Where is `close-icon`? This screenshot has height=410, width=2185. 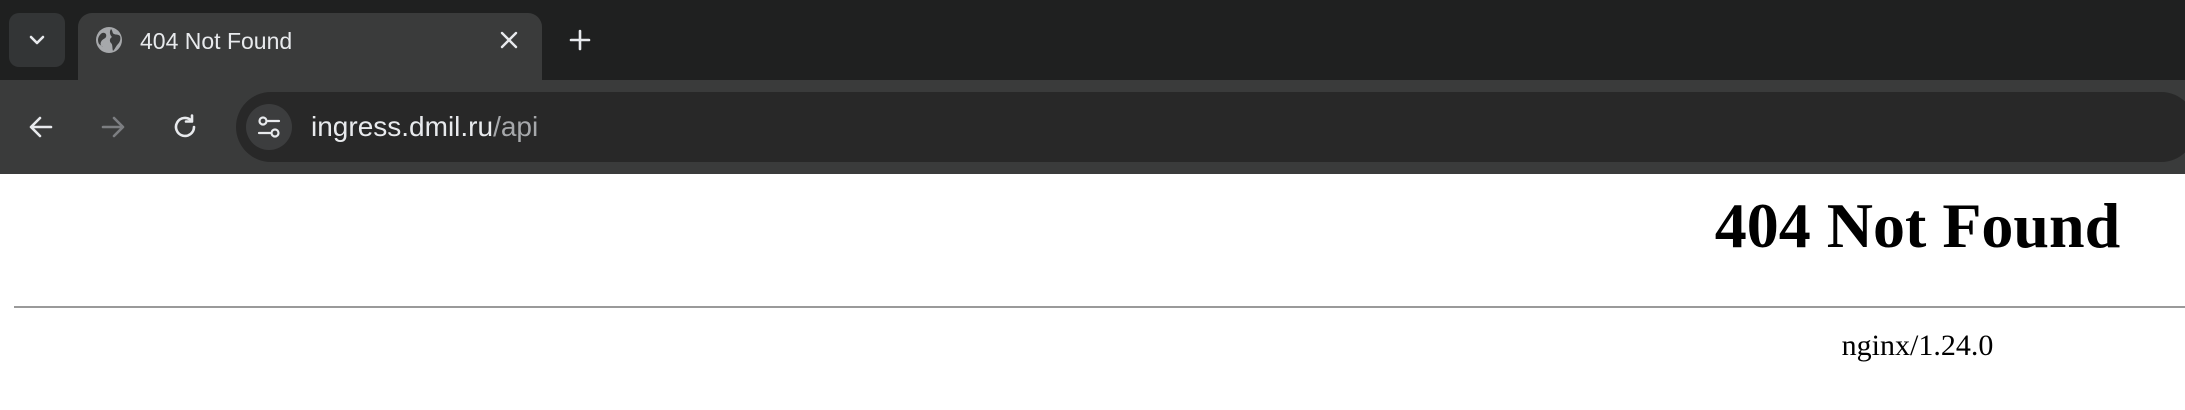 close-icon is located at coordinates (509, 40).